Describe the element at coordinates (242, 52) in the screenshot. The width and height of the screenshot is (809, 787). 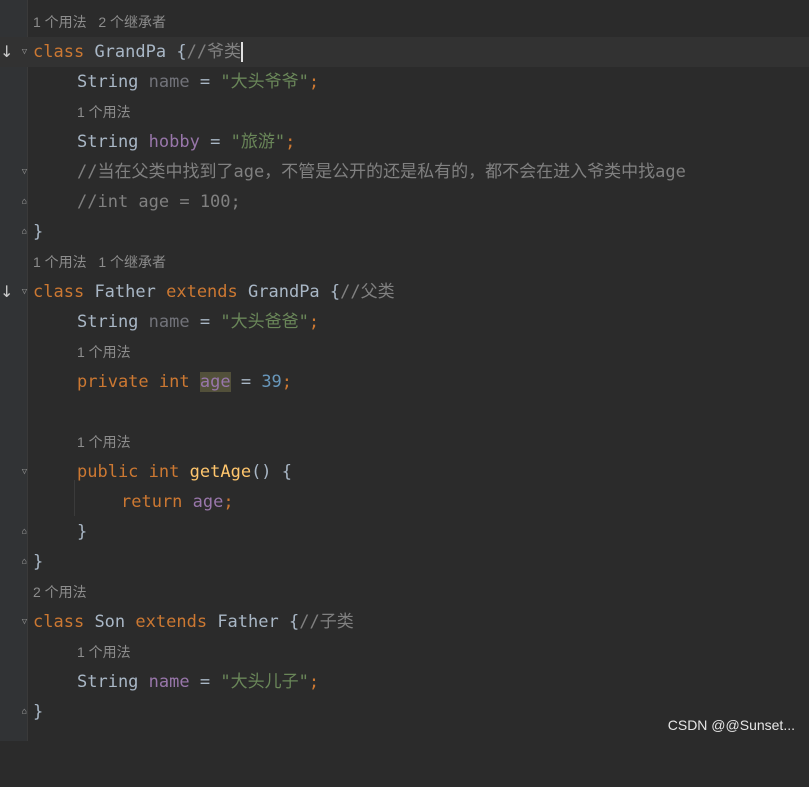
I see `text-caret` at that location.